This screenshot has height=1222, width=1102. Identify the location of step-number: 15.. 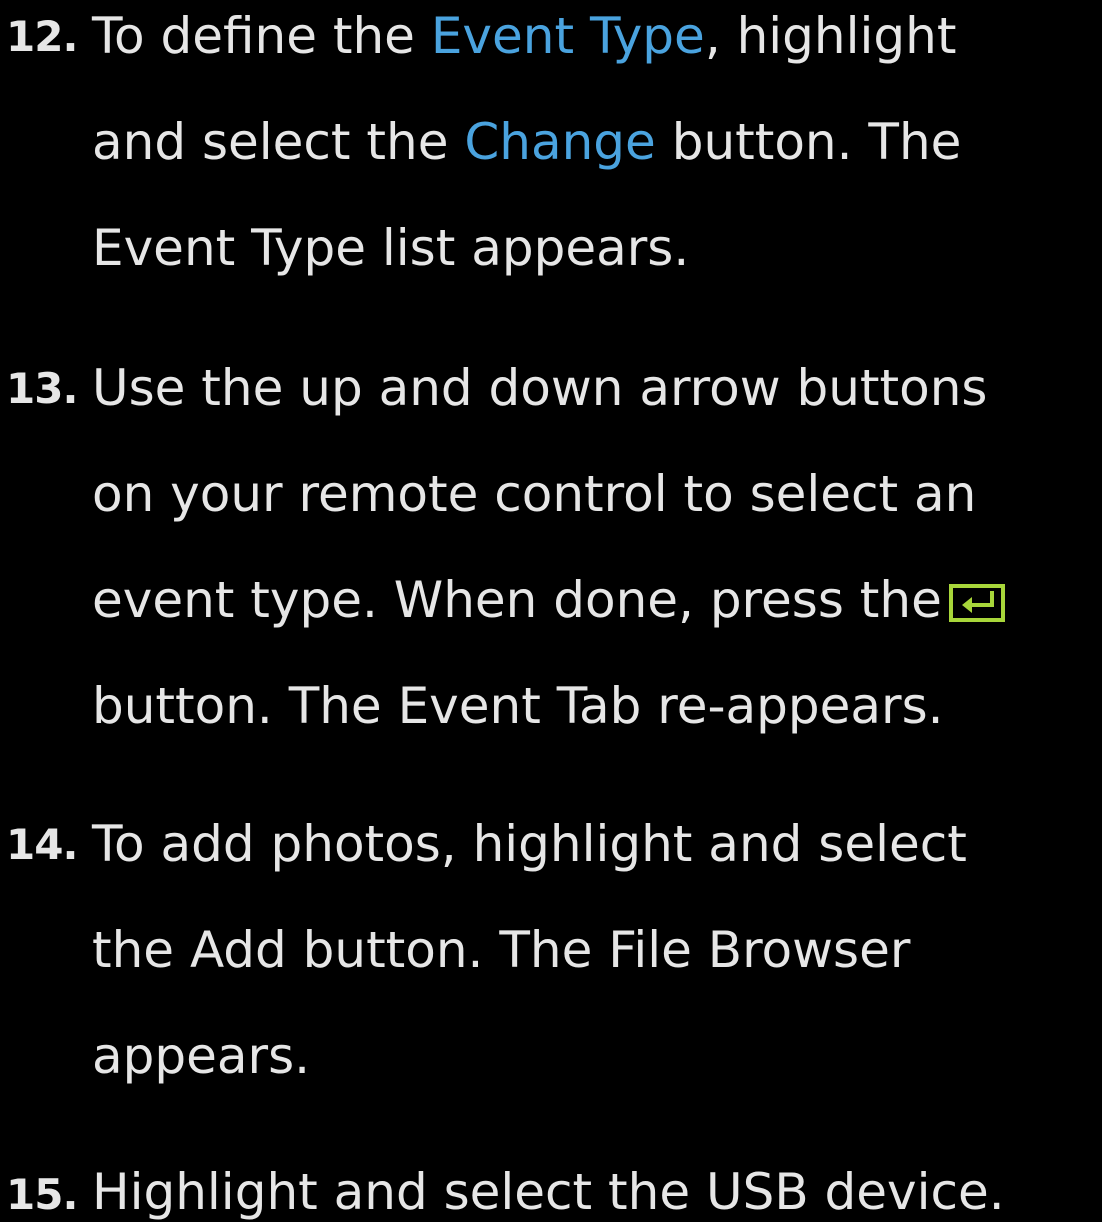
(42, 1194).